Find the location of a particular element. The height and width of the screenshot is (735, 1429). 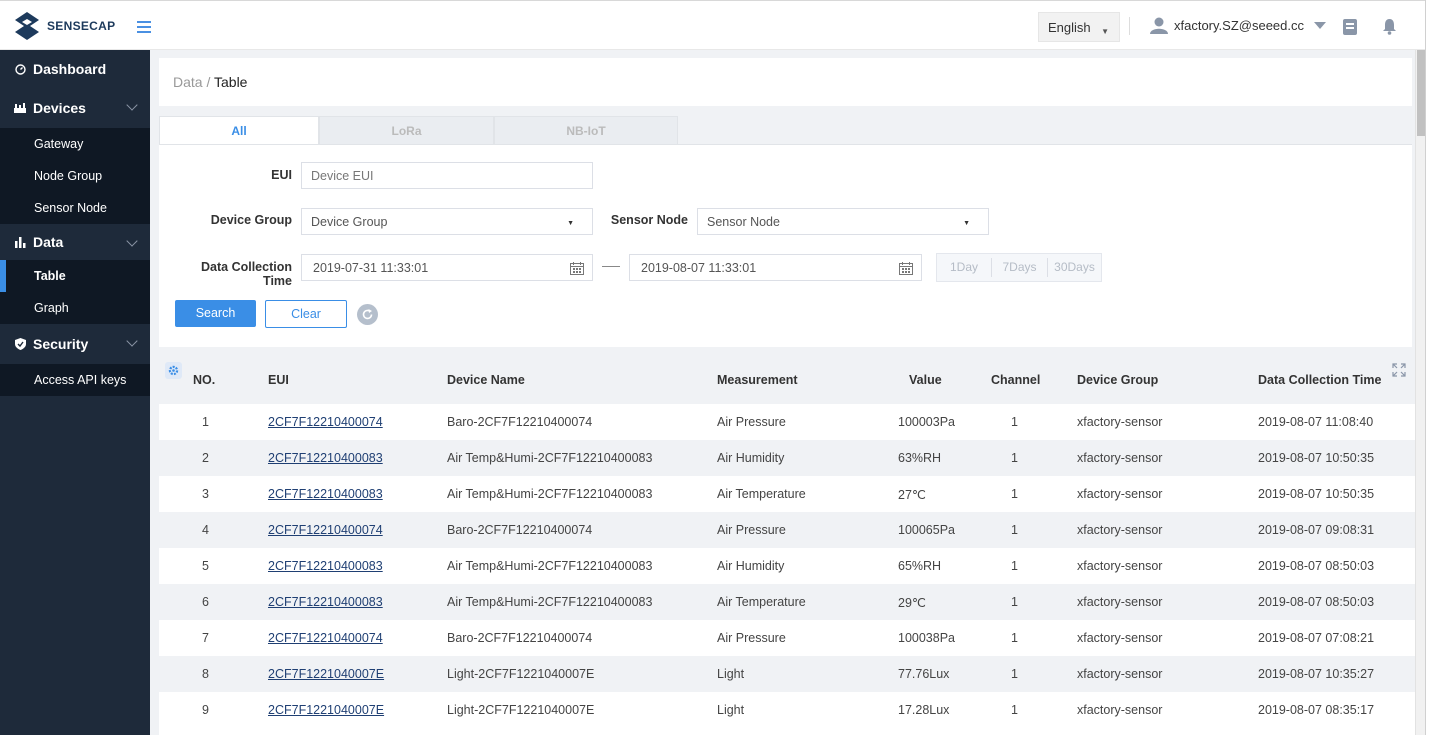

sensor-node-label: Sensor Node is located at coordinates (649, 220).